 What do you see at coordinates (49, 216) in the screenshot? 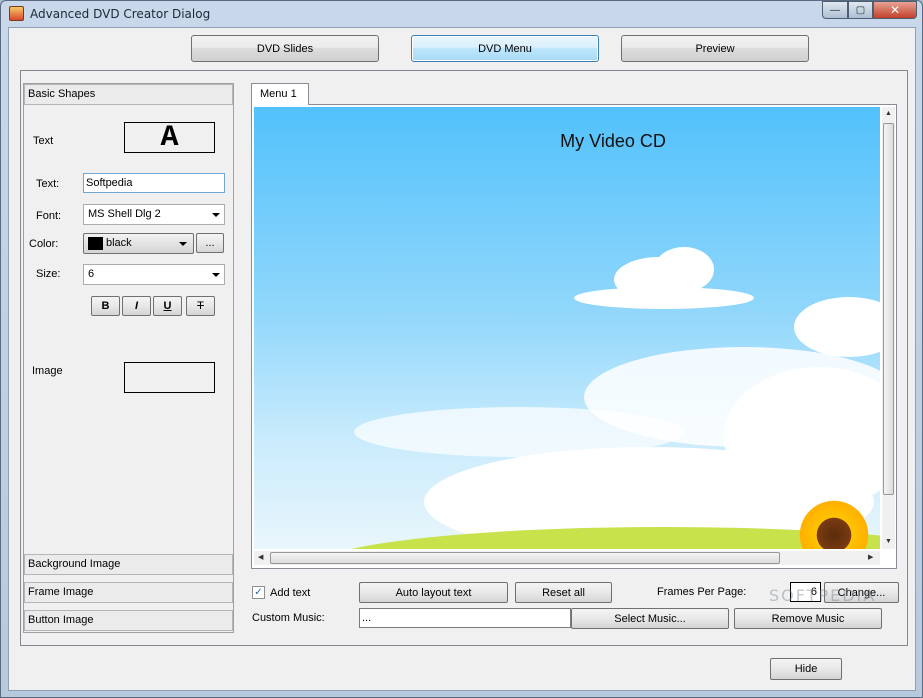
I see `font-label: Font:` at bounding box center [49, 216].